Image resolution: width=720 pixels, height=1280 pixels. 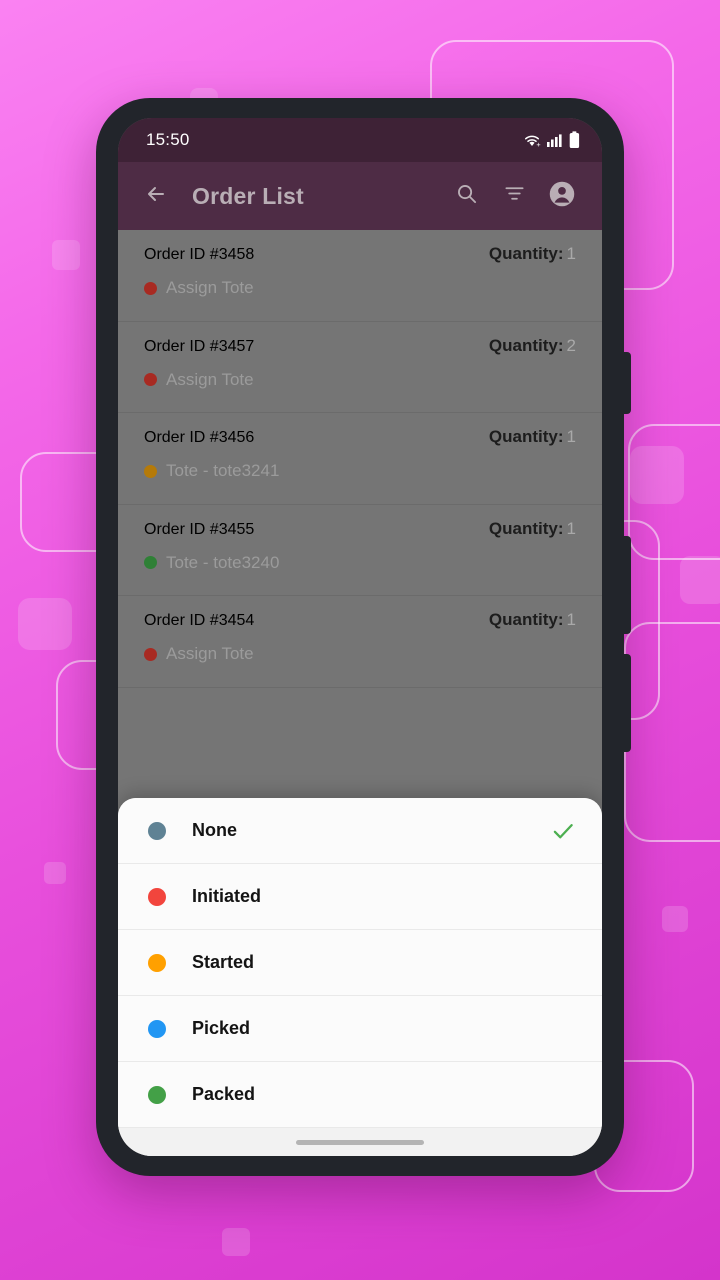 What do you see at coordinates (360, 471) in the screenshot?
I see `order-status: Tote - tote3241` at bounding box center [360, 471].